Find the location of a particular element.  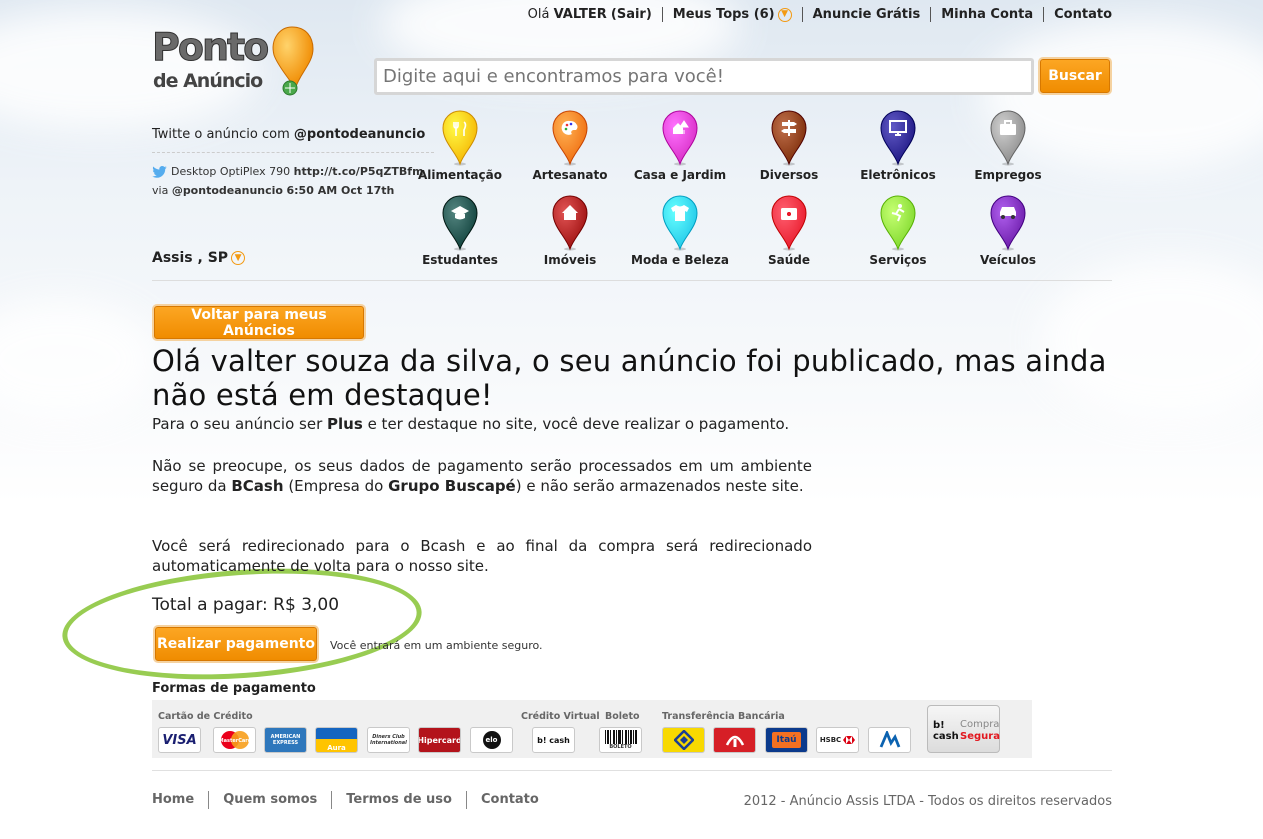

category-saúde: Saúde is located at coordinates (789, 231).